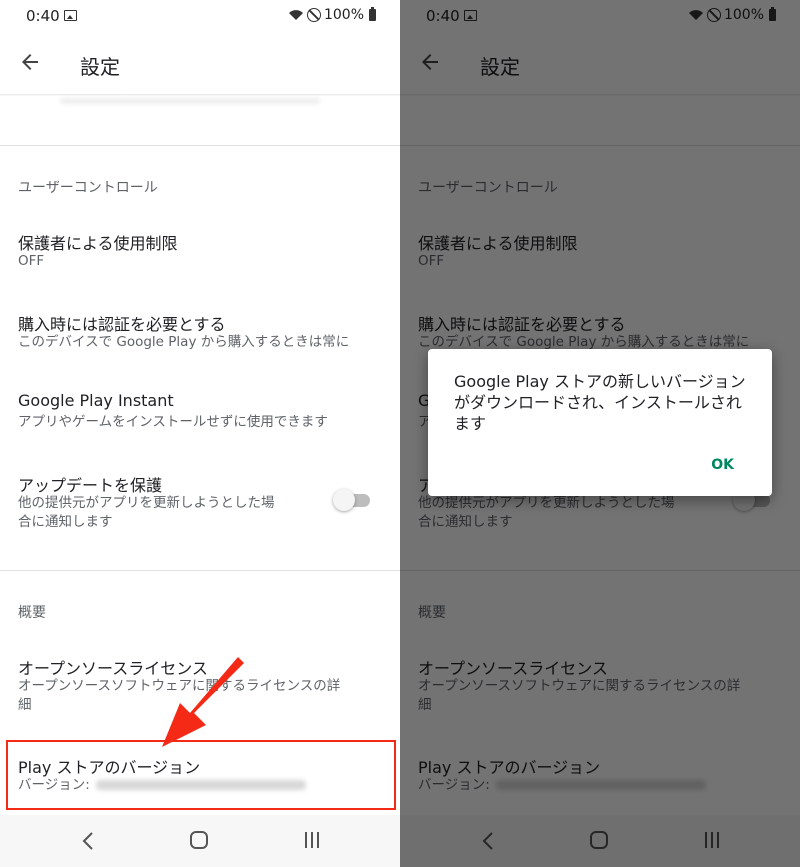 The width and height of the screenshot is (800, 867). Describe the element at coordinates (343, 15) in the screenshot. I see `battery-percent: 100%` at that location.